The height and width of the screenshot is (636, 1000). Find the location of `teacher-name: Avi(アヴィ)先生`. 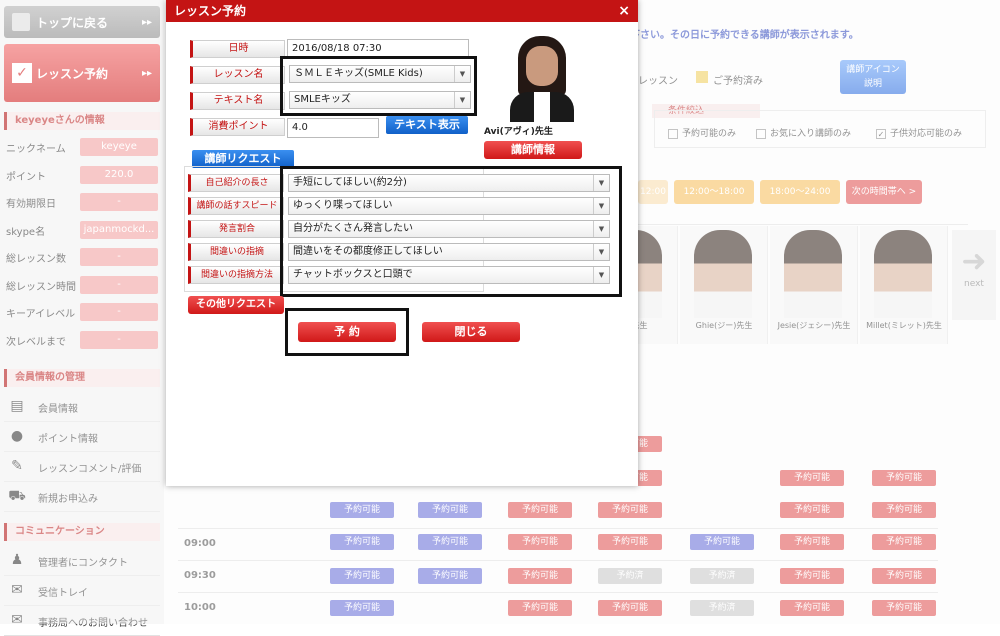

teacher-name: Avi(アヴィ)先生 is located at coordinates (518, 132).